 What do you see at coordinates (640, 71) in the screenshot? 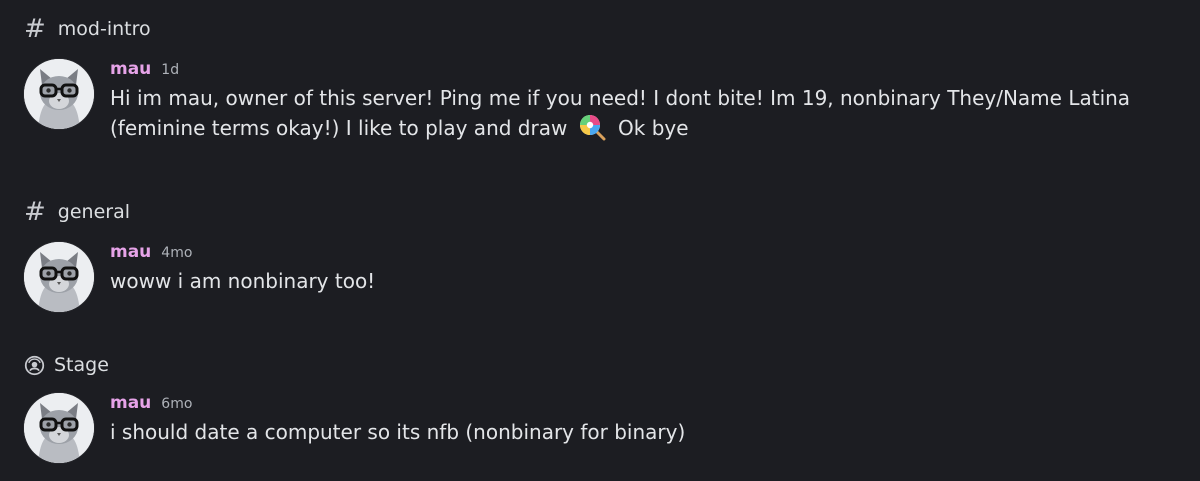
I see `message-meta: mau 1d` at bounding box center [640, 71].